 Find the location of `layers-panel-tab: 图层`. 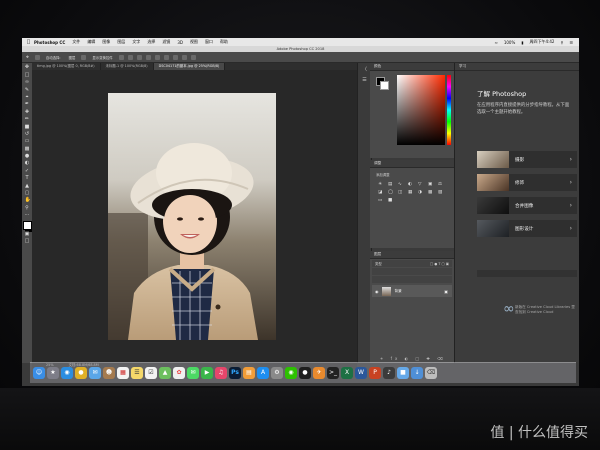

layers-panel-tab: 图层 is located at coordinates (412, 255).